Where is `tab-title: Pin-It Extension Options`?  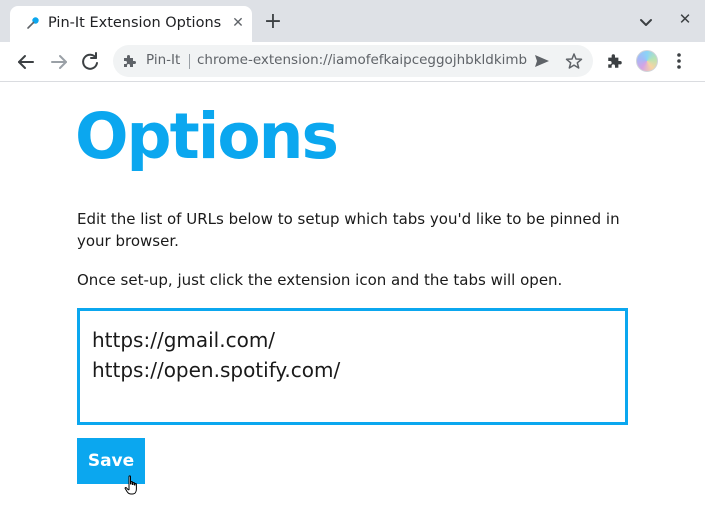
tab-title: Pin-It Extension Options is located at coordinates (135, 23).